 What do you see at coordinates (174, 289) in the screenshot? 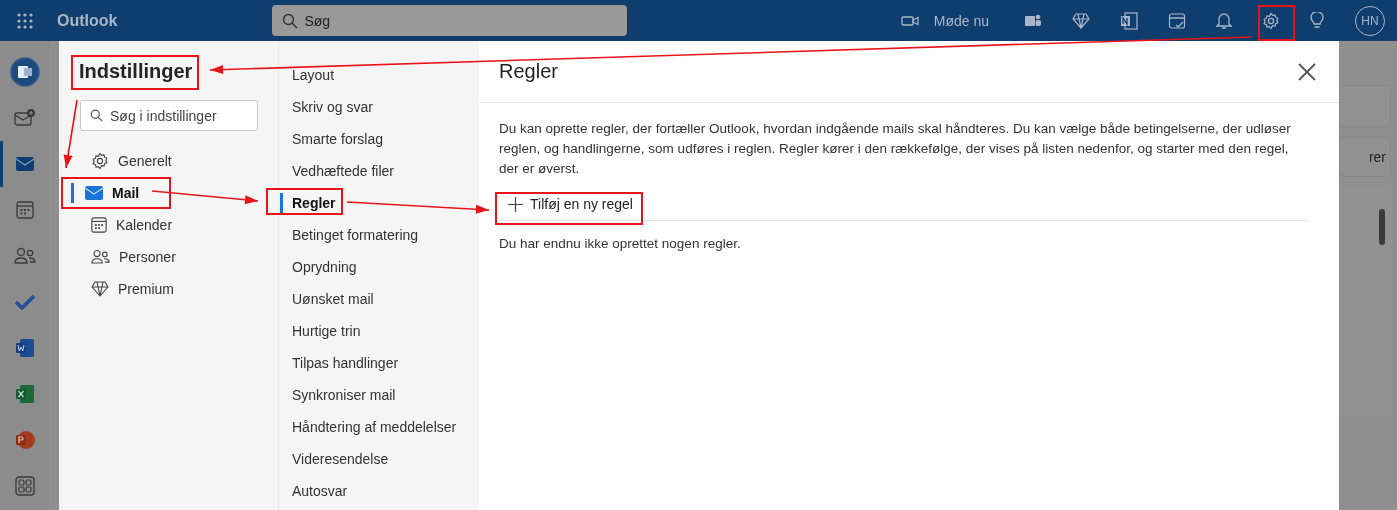
I see `settings-category: Premium` at bounding box center [174, 289].